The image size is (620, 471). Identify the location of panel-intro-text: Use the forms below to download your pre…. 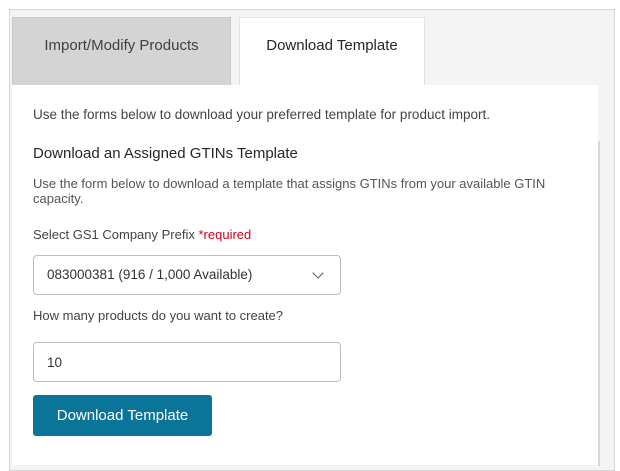
(261, 114).